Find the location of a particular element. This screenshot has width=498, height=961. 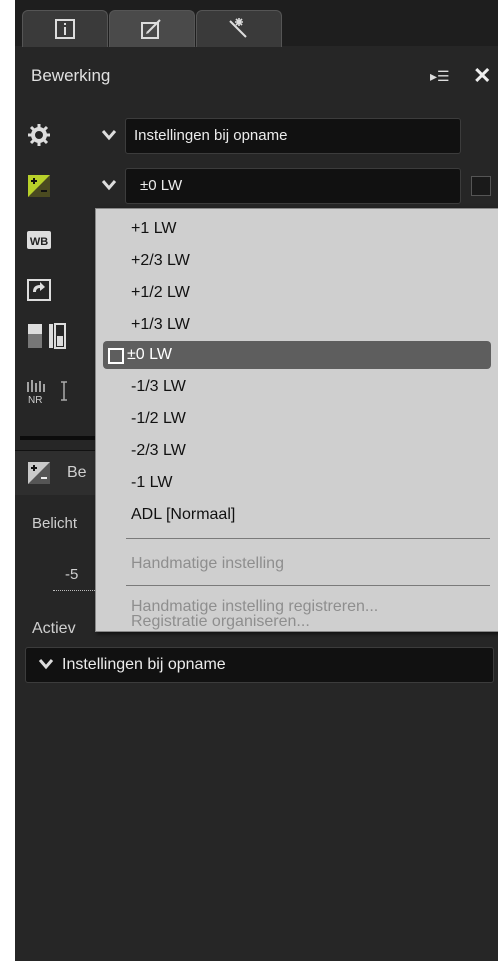

exposure-select-value: ±0 LW is located at coordinates (161, 185).